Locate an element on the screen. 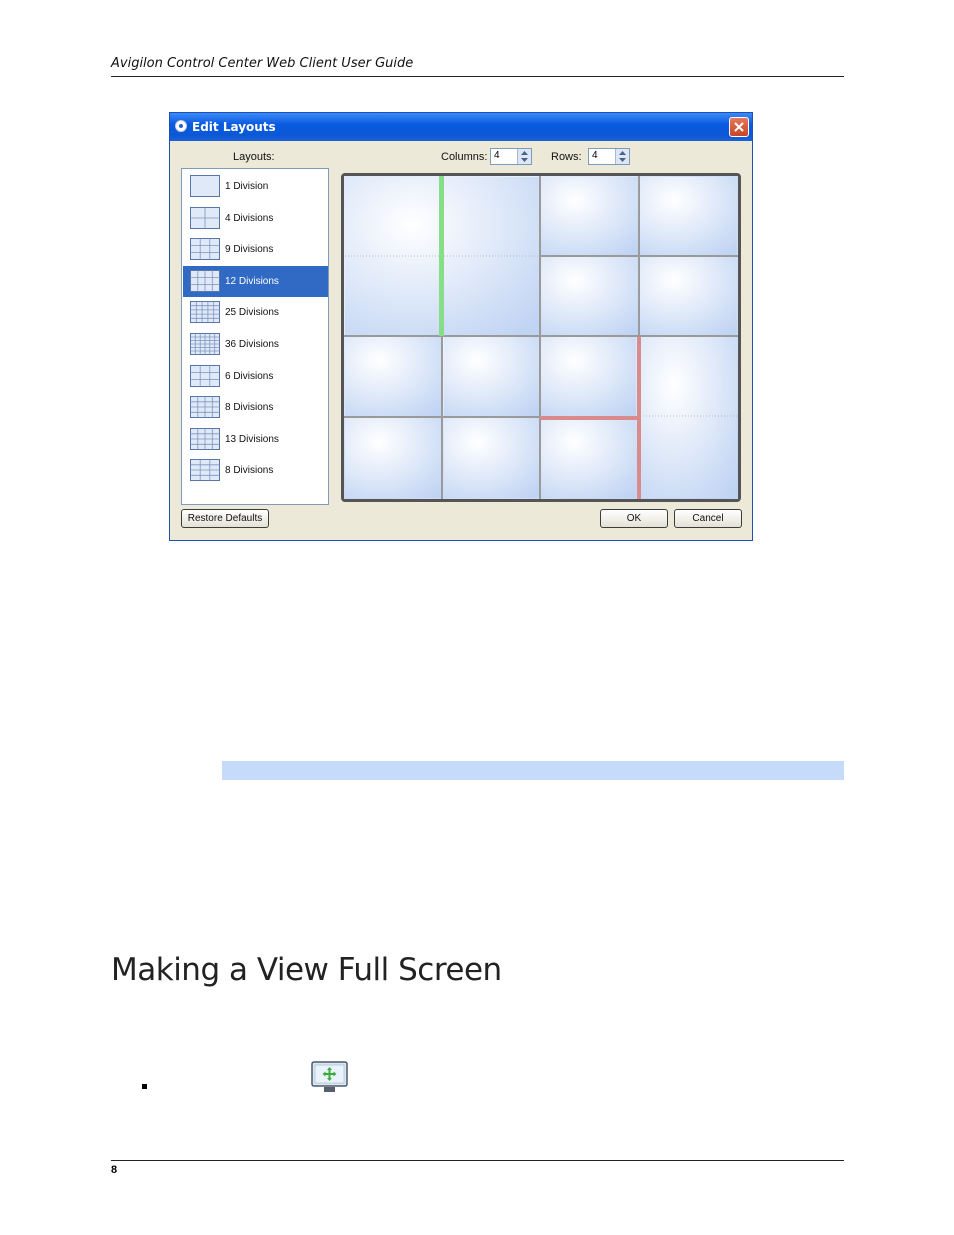  rows-label: Rows: is located at coordinates (566, 157).